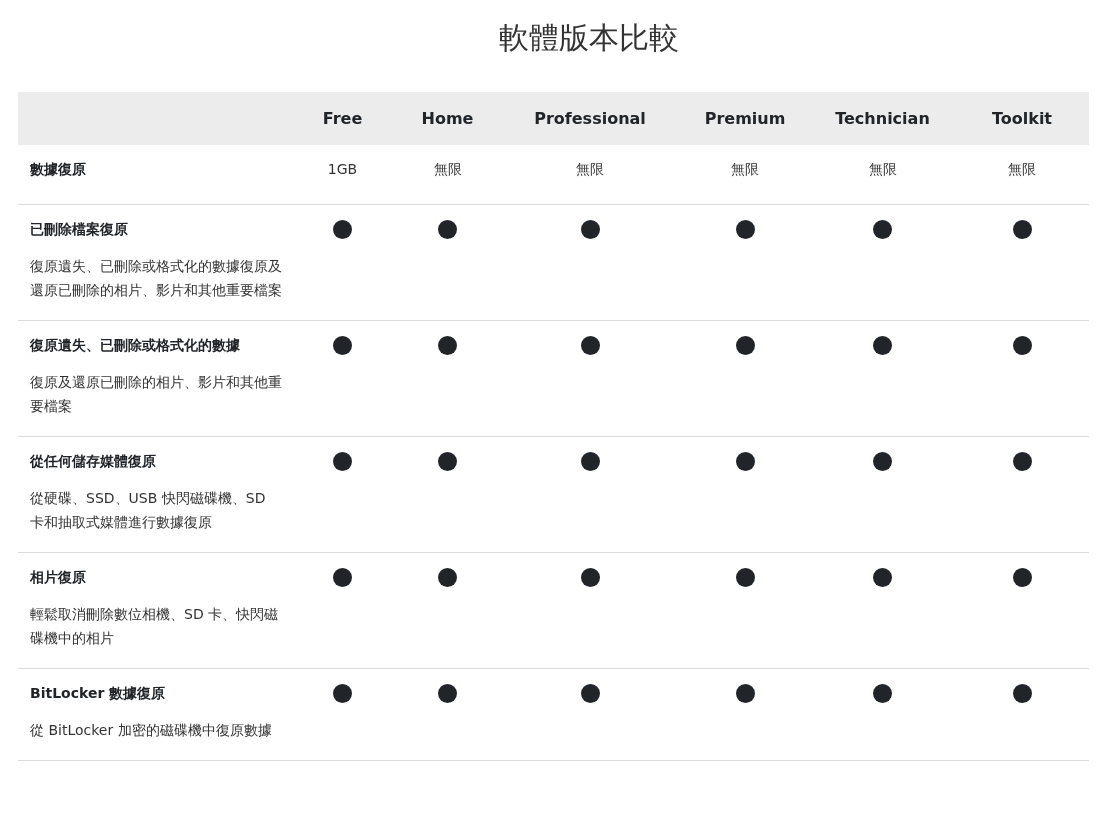 This screenshot has height=813, width=1098. I want to click on feature-title: 相片復原, so click(58, 577).